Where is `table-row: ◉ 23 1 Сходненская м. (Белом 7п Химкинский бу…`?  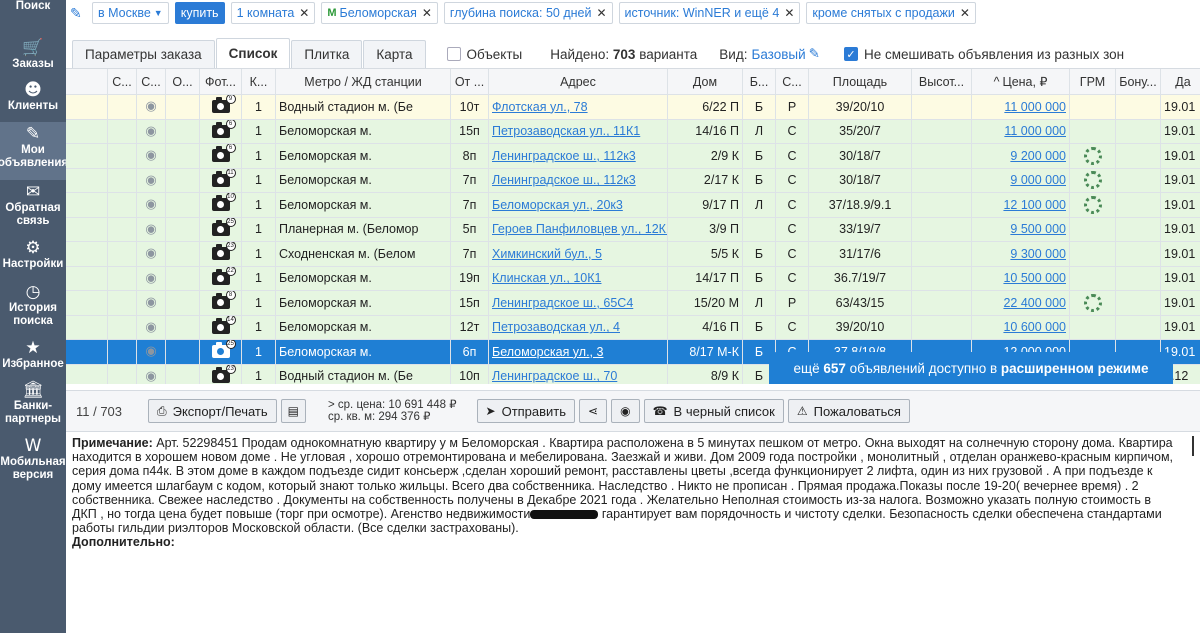 table-row: ◉ 23 1 Сходненская м. (Белом 7п Химкинский бу… is located at coordinates (633, 254).